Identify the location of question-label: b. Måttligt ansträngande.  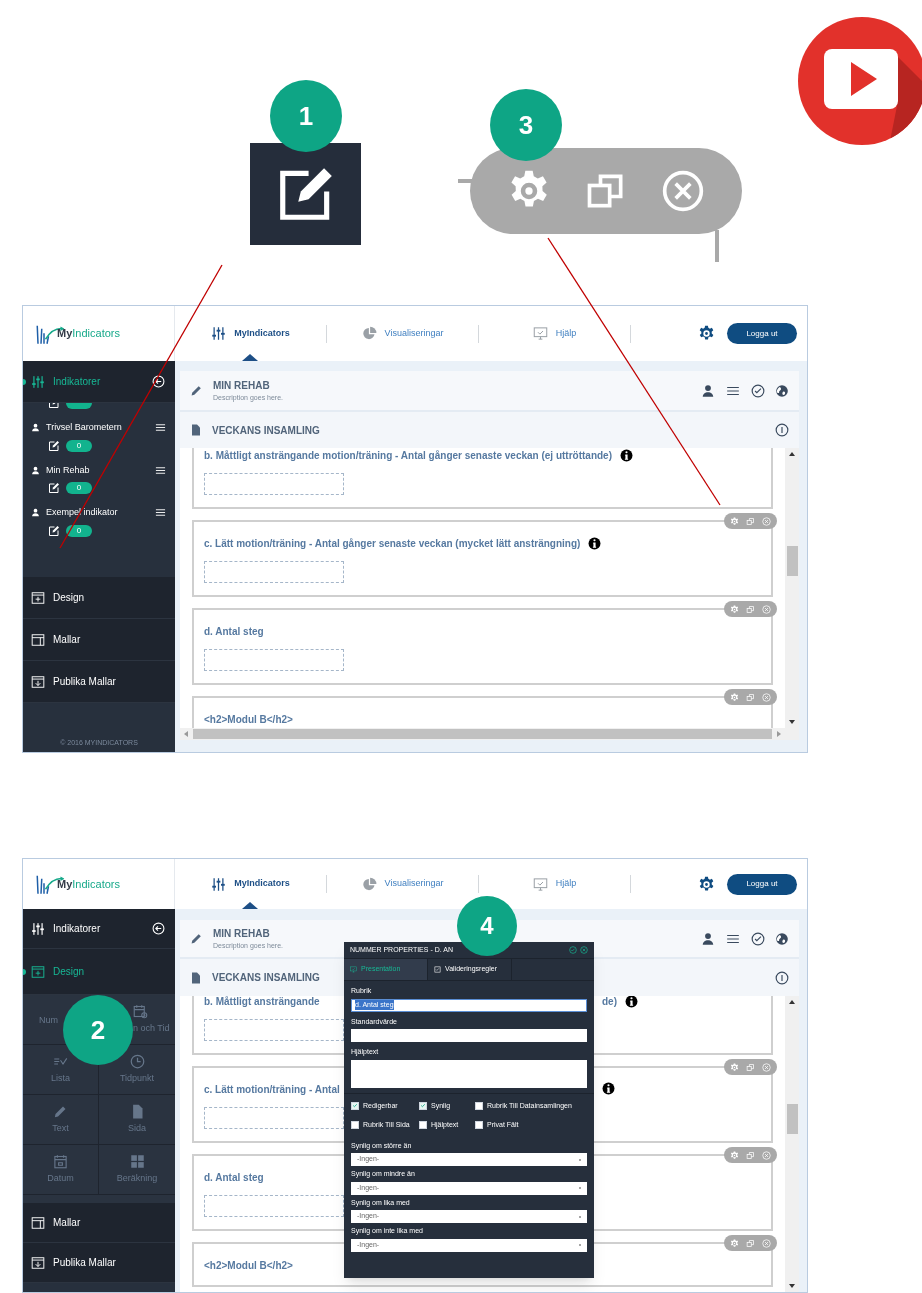
(262, 1002).